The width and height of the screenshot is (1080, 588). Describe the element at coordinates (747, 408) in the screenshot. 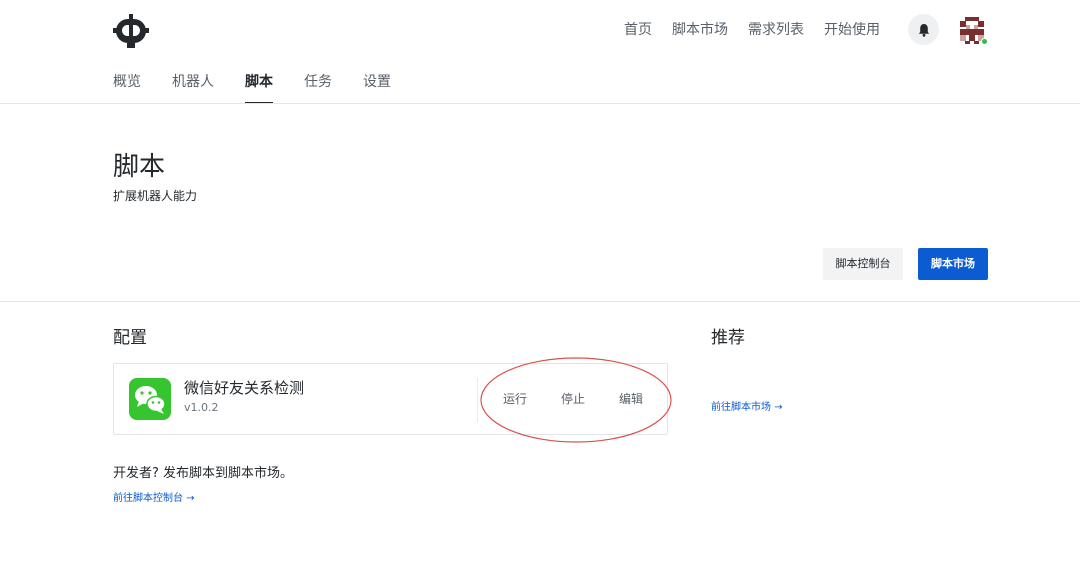

I see `goto-market-link: 前往脚本市场 →` at that location.